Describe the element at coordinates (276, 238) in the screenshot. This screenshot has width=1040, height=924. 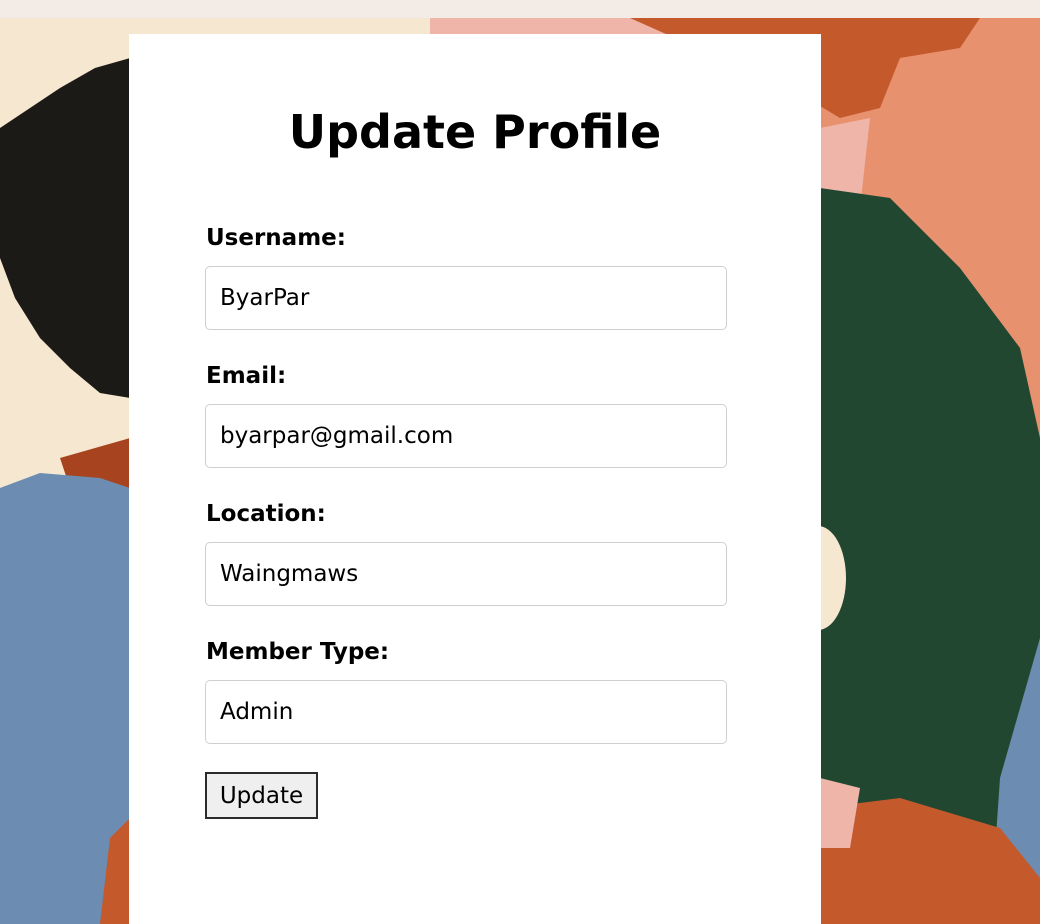
I see `username-label: Username:` at that location.